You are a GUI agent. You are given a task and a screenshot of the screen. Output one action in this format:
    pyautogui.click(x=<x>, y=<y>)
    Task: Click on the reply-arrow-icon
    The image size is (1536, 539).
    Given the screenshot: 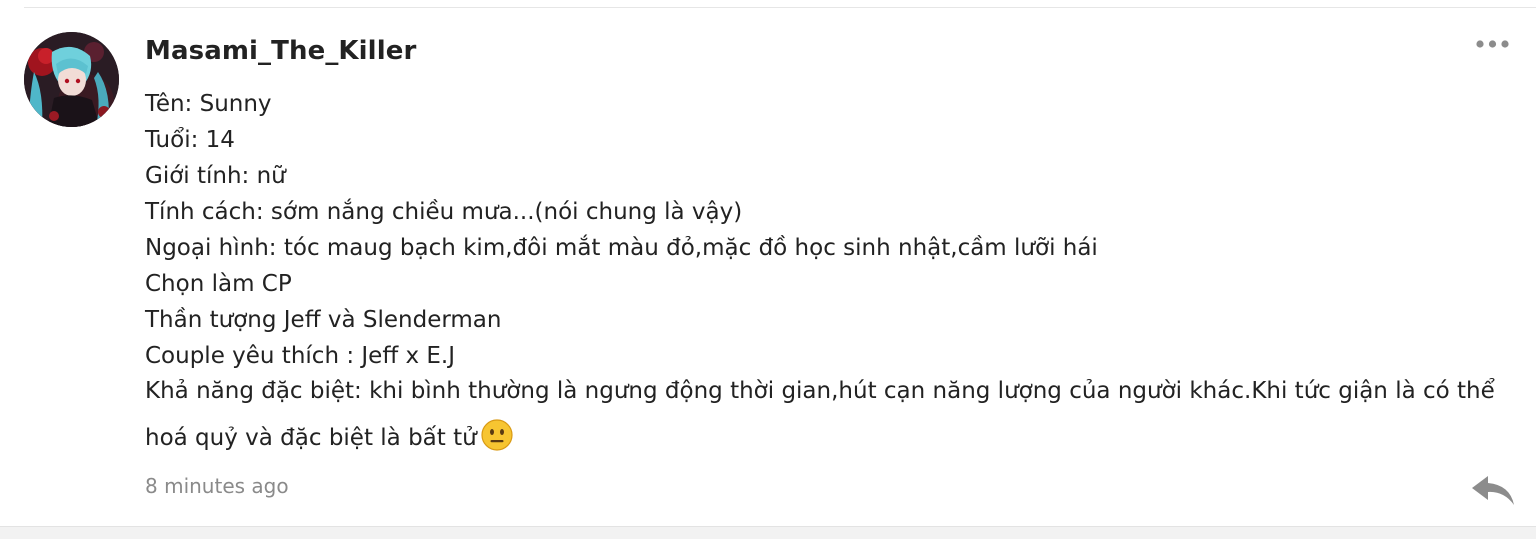 What is the action you would take?
    pyautogui.click(x=1493, y=490)
    